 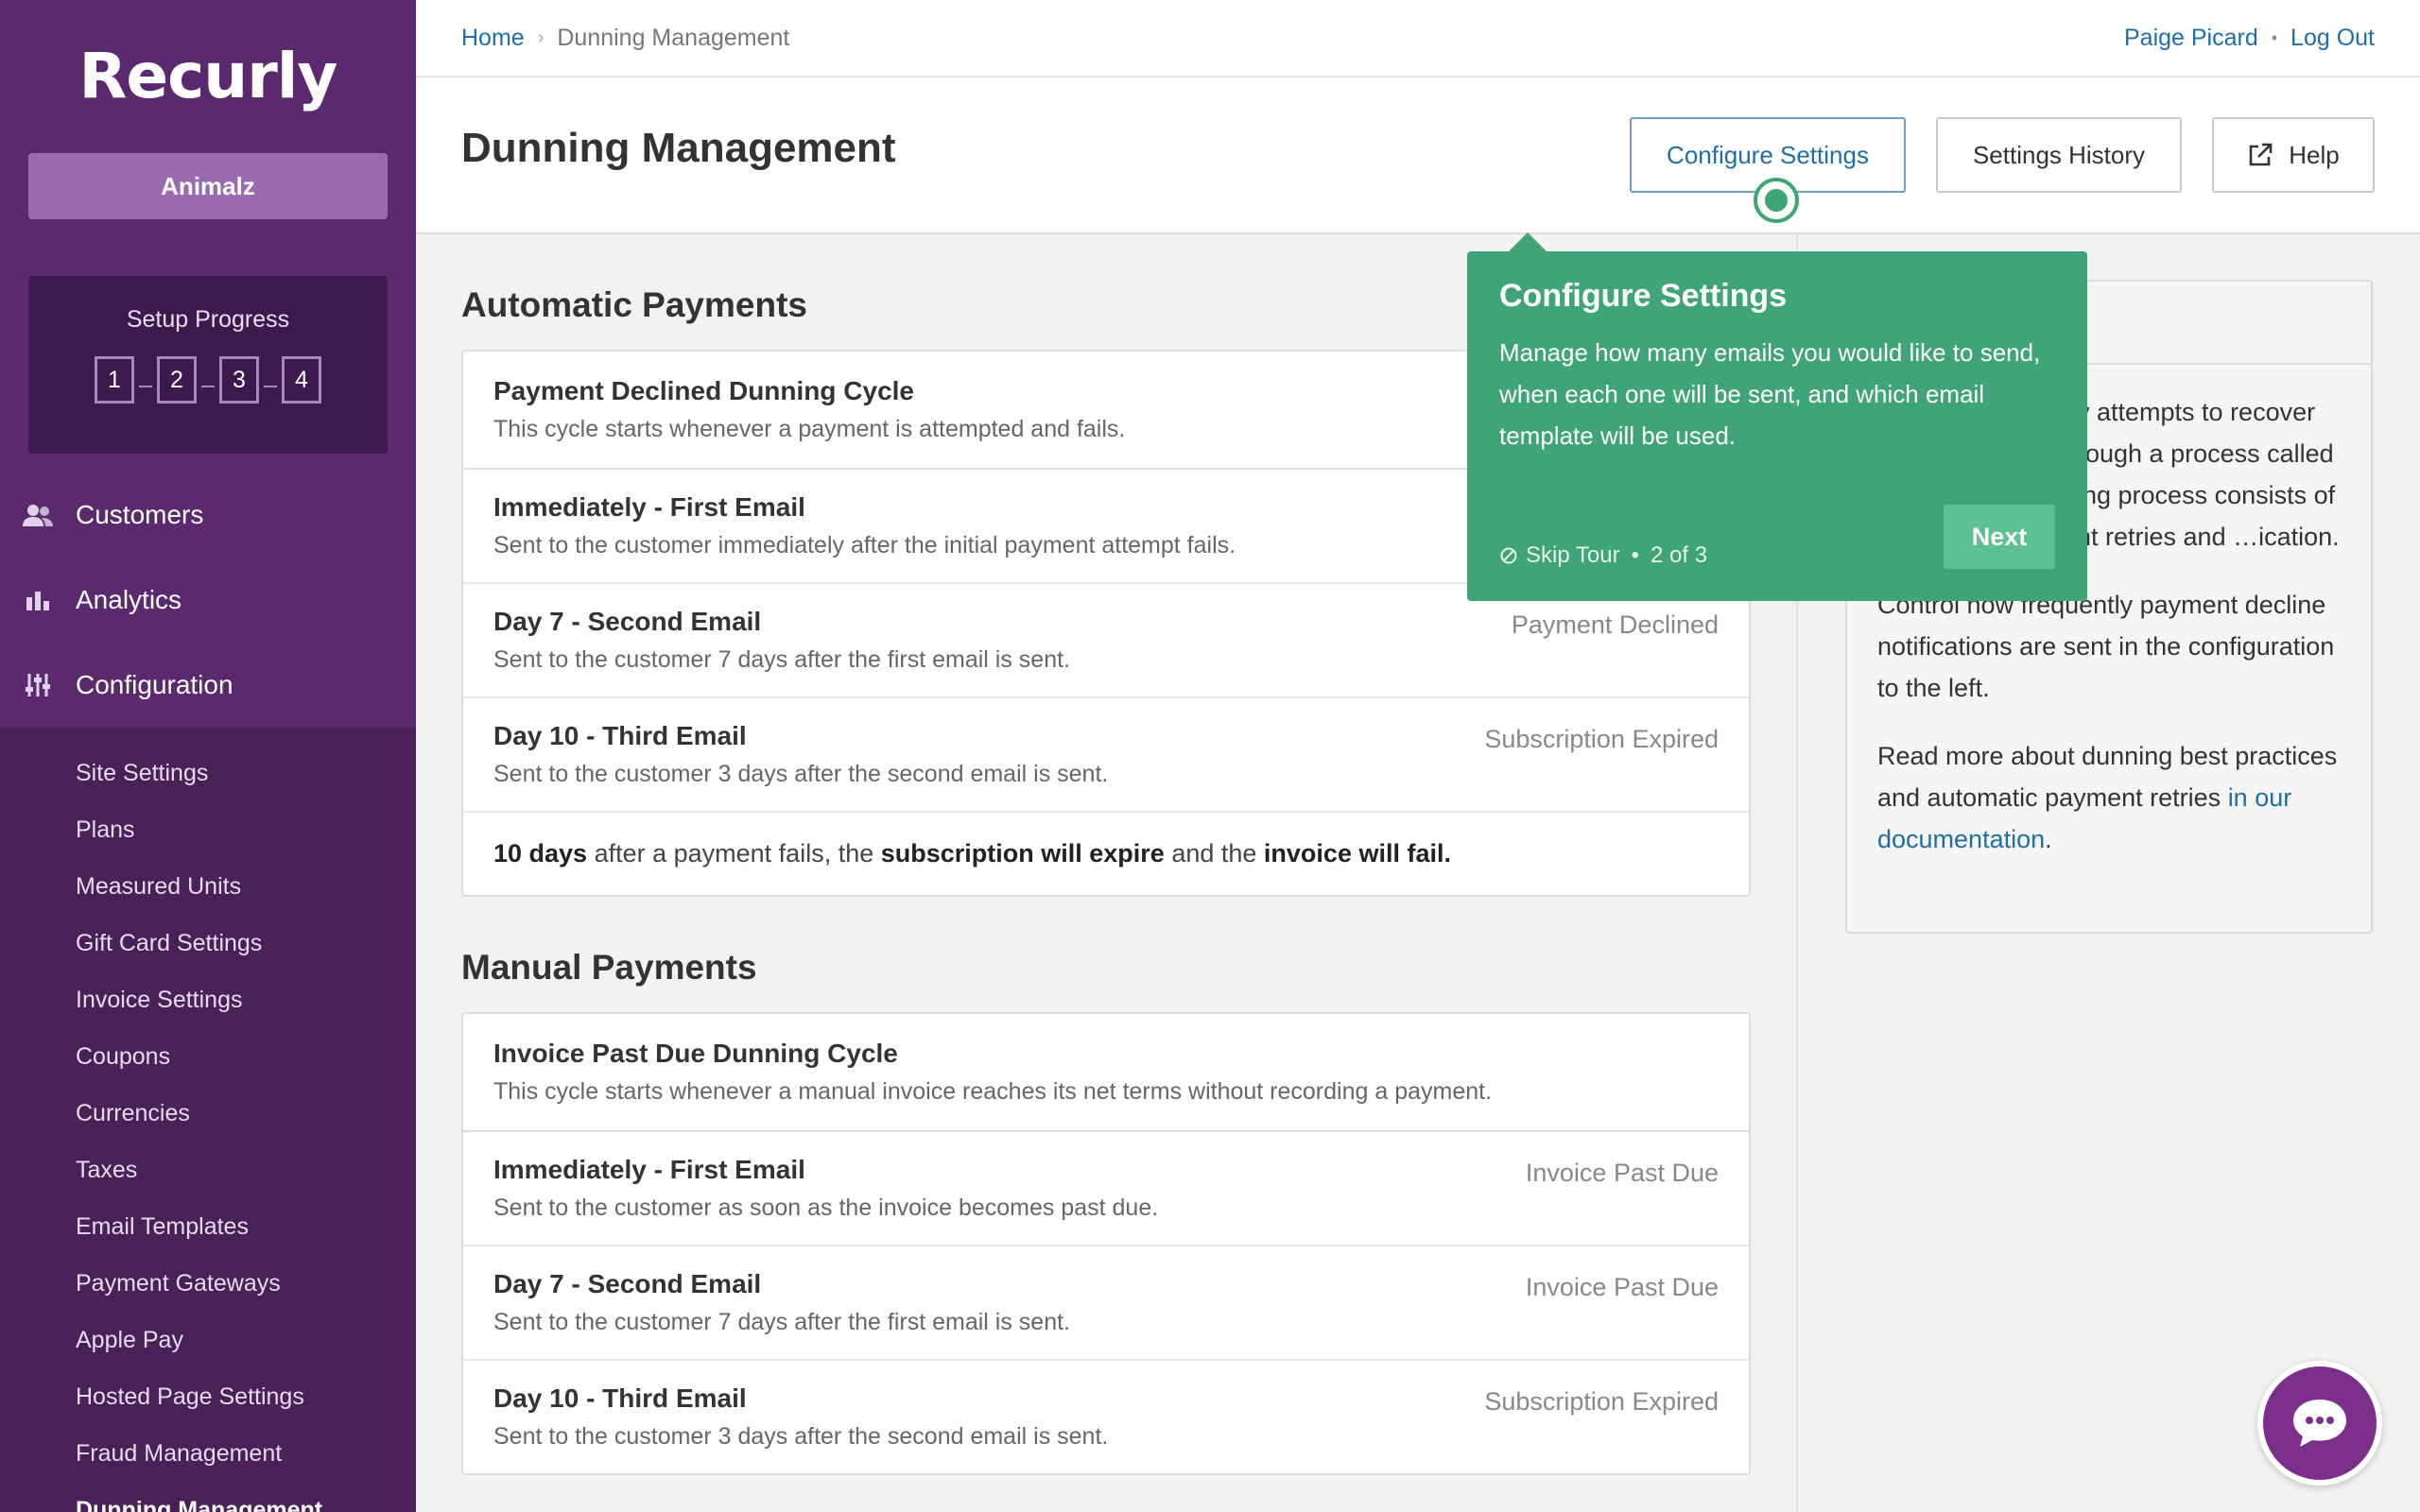 I want to click on nav-label-analytics: Analytics, so click(x=129, y=599).